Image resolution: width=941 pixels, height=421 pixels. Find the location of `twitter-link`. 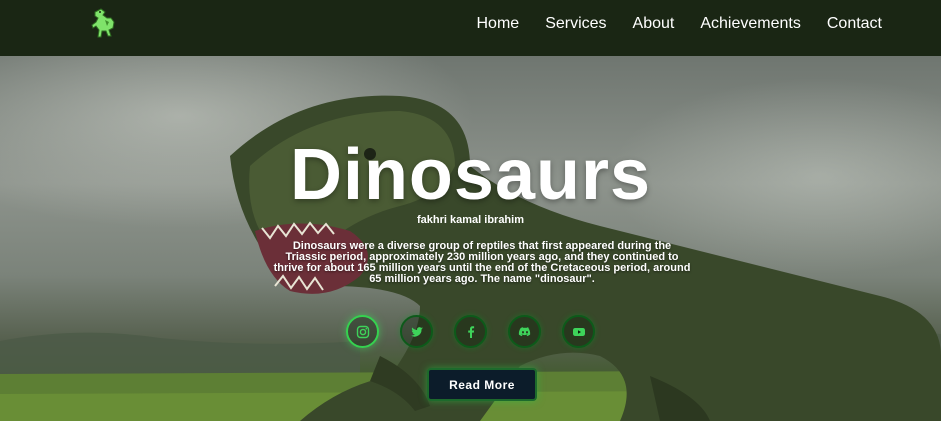

twitter-link is located at coordinates (416, 331).